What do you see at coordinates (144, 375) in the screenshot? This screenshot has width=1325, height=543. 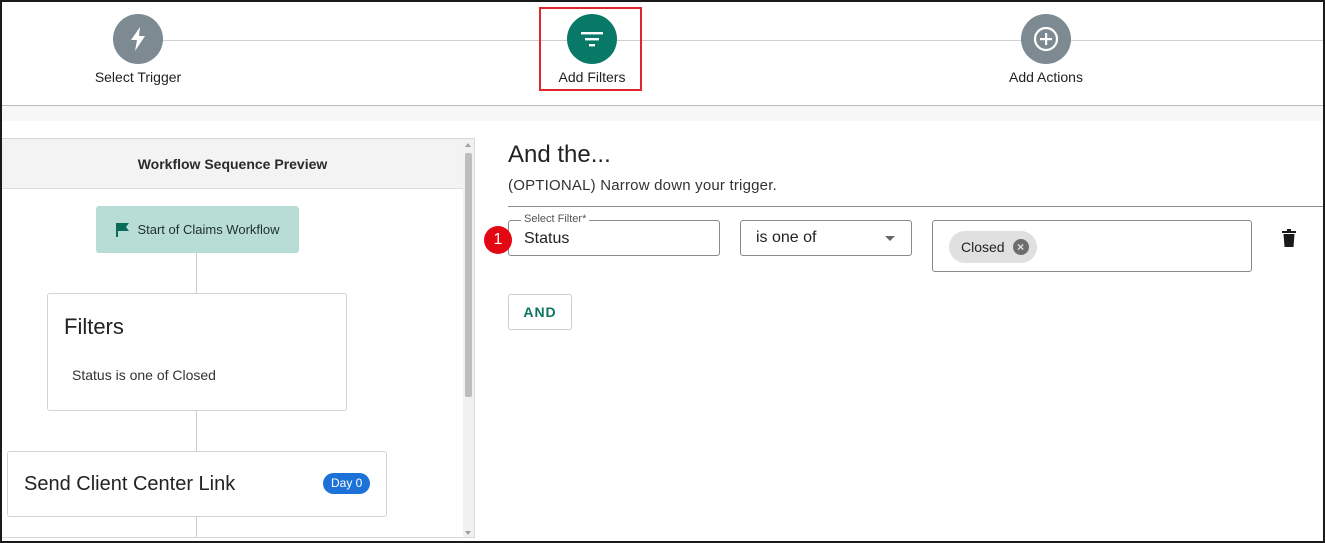 I see `filters-card-summary: Status is one of Closed` at bounding box center [144, 375].